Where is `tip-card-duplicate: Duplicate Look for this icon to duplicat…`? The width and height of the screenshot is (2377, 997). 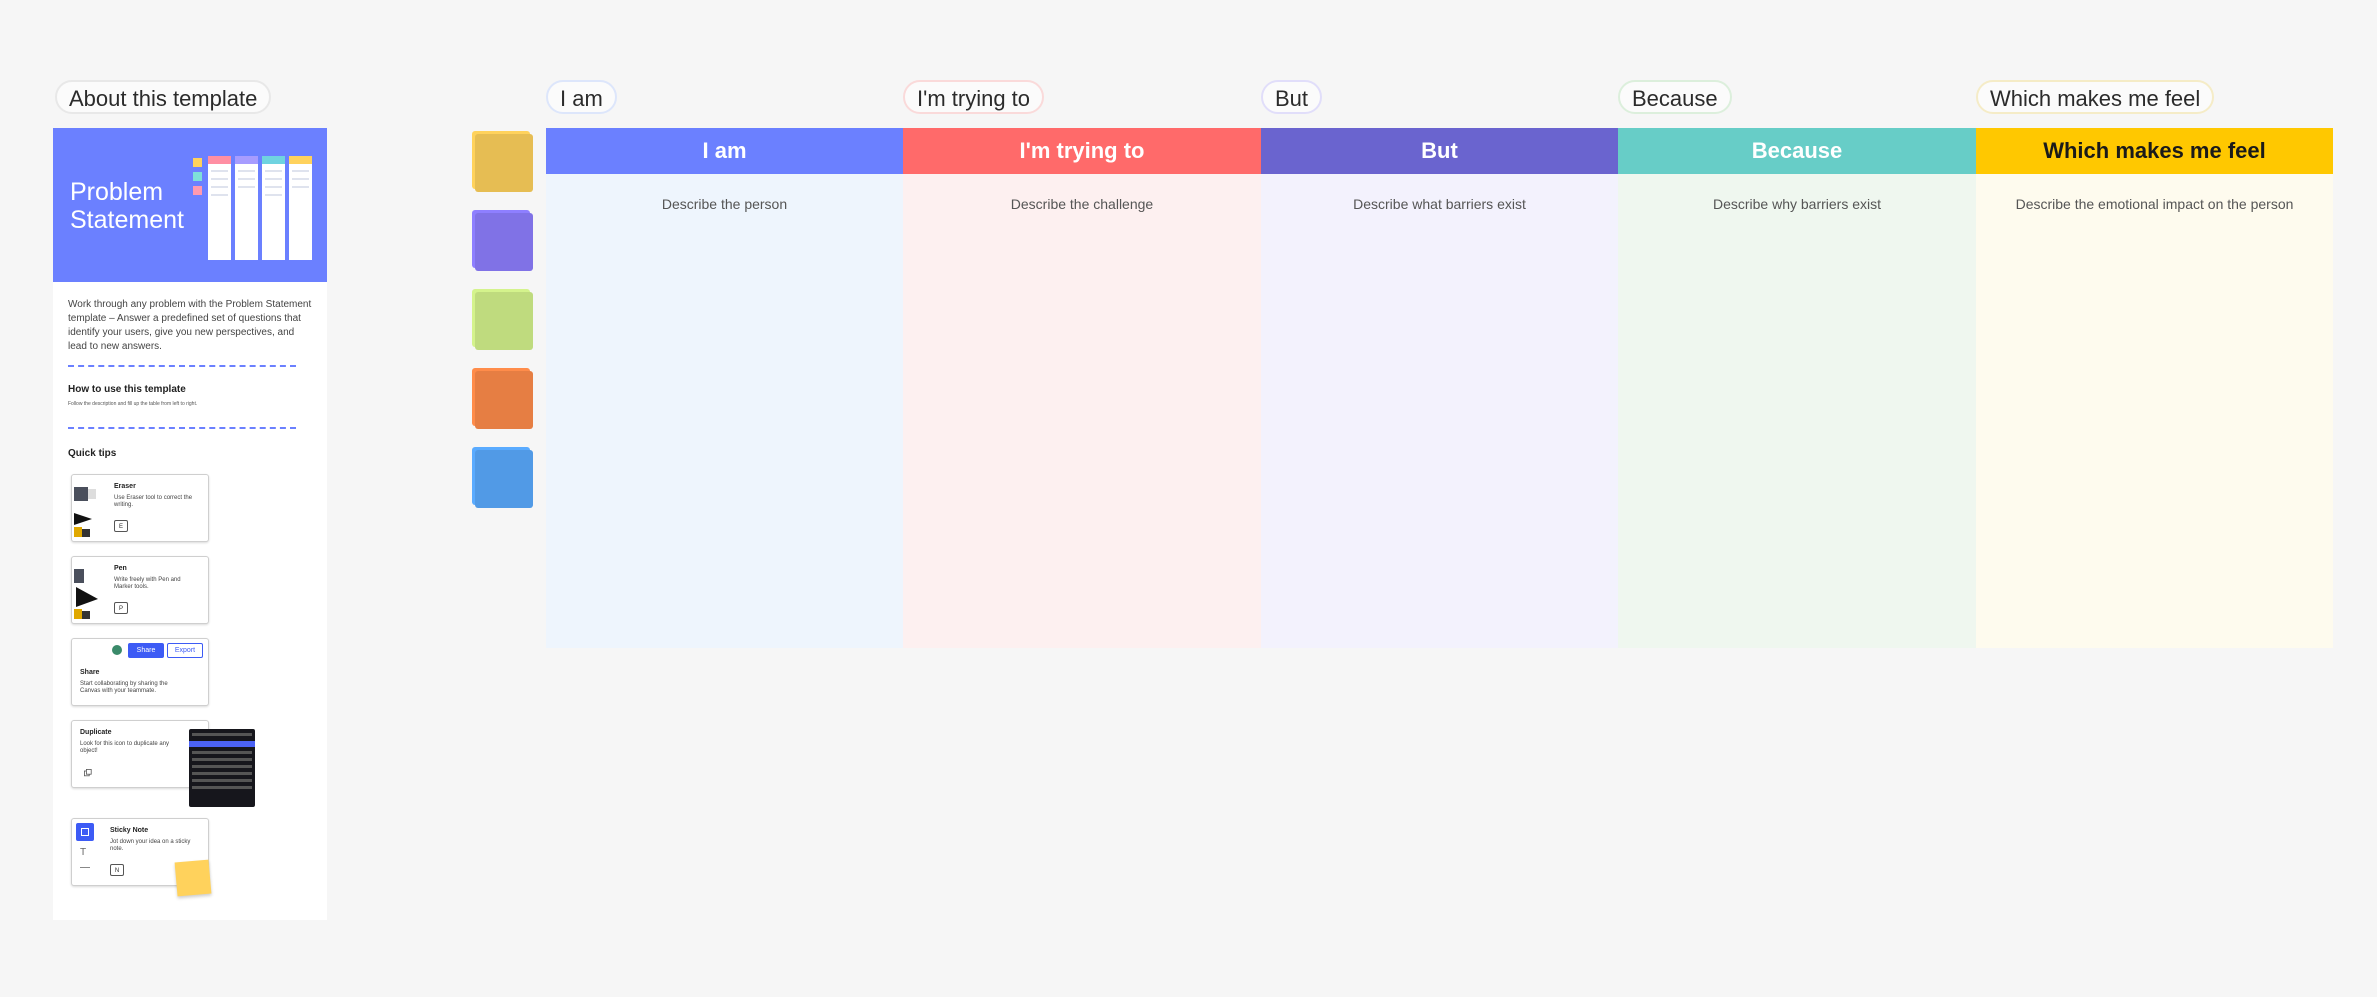
tip-card-duplicate: Duplicate Look for this icon to duplicat… is located at coordinates (163, 763).